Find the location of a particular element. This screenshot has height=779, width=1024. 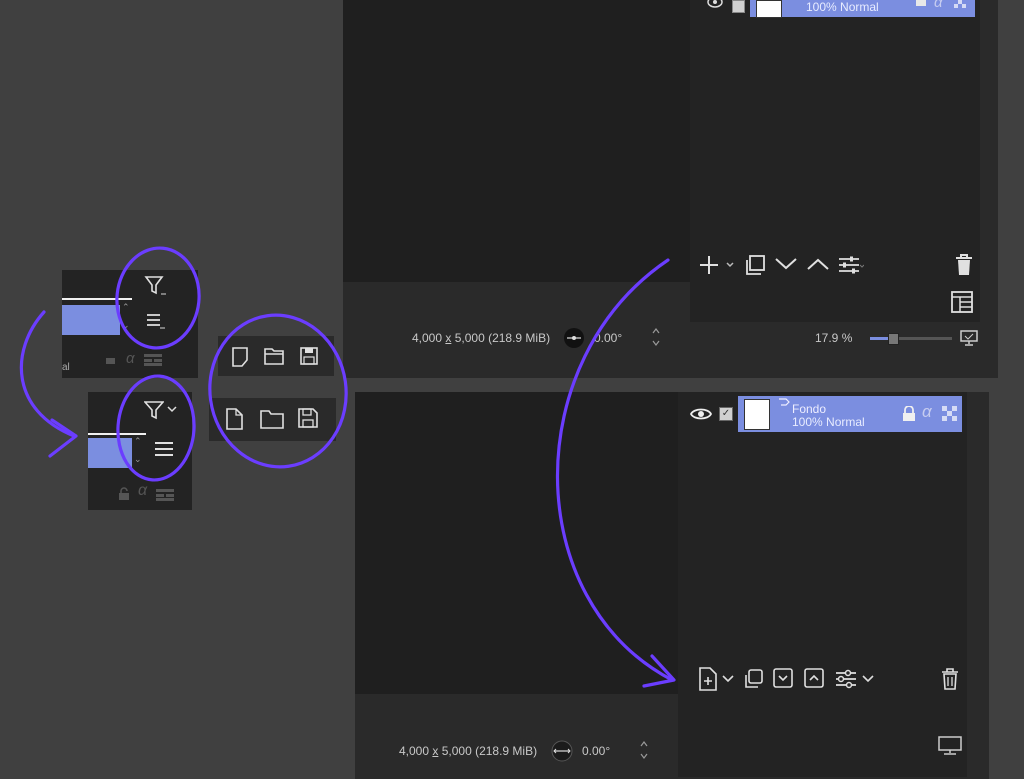

old-layer-mode-fragment: al is located at coordinates (66, 367).